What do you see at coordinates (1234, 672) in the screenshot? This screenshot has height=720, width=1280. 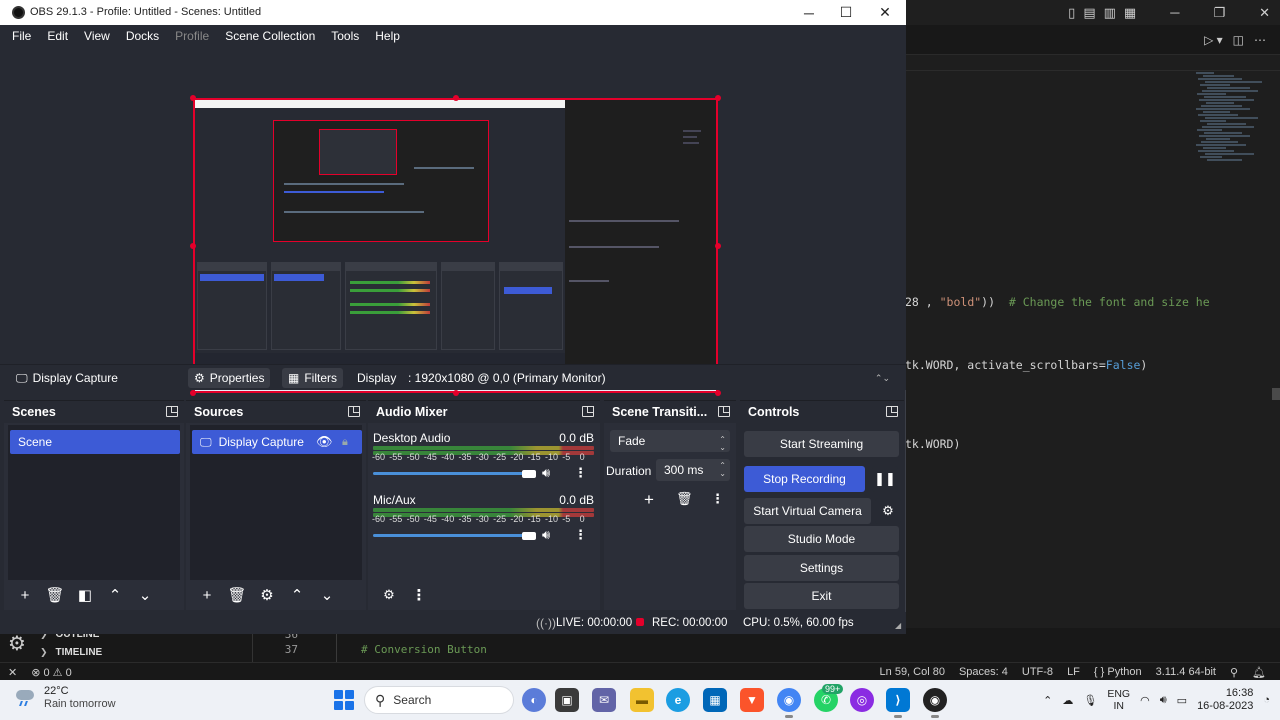 I see `feedback-icon: ⚲` at bounding box center [1234, 672].